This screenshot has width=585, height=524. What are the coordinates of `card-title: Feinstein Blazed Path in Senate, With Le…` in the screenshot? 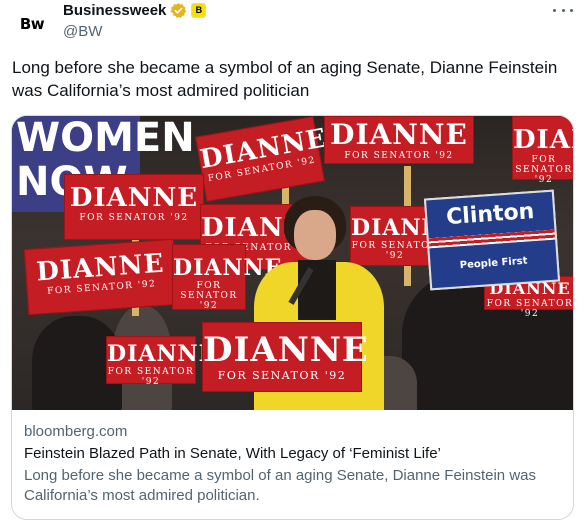 It's located at (292, 454).